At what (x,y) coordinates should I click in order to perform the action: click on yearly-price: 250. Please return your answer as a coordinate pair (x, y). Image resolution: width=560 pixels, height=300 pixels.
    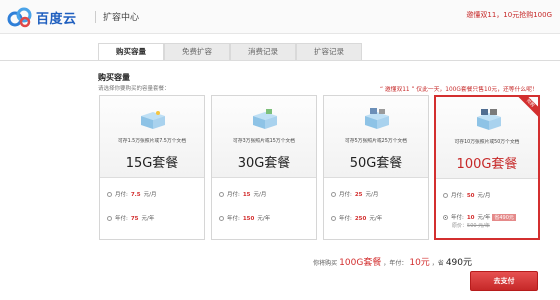
    Looking at the image, I should click on (360, 219).